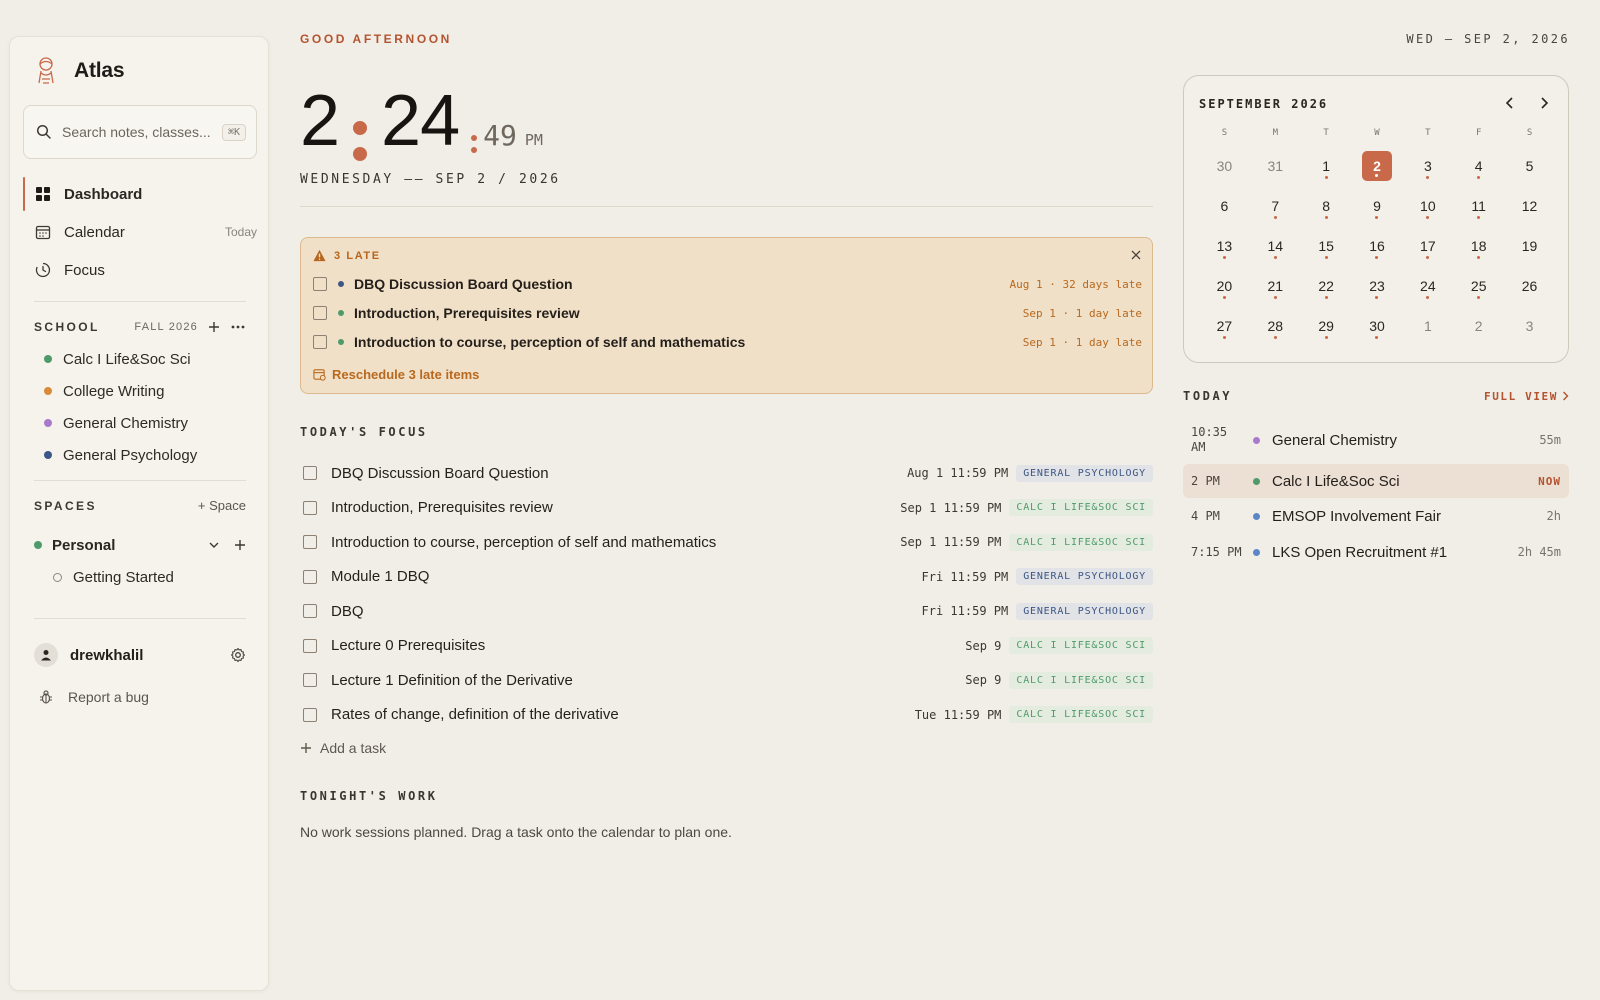  What do you see at coordinates (1478, 248) in the screenshot?
I see `calendar-day: 18` at bounding box center [1478, 248].